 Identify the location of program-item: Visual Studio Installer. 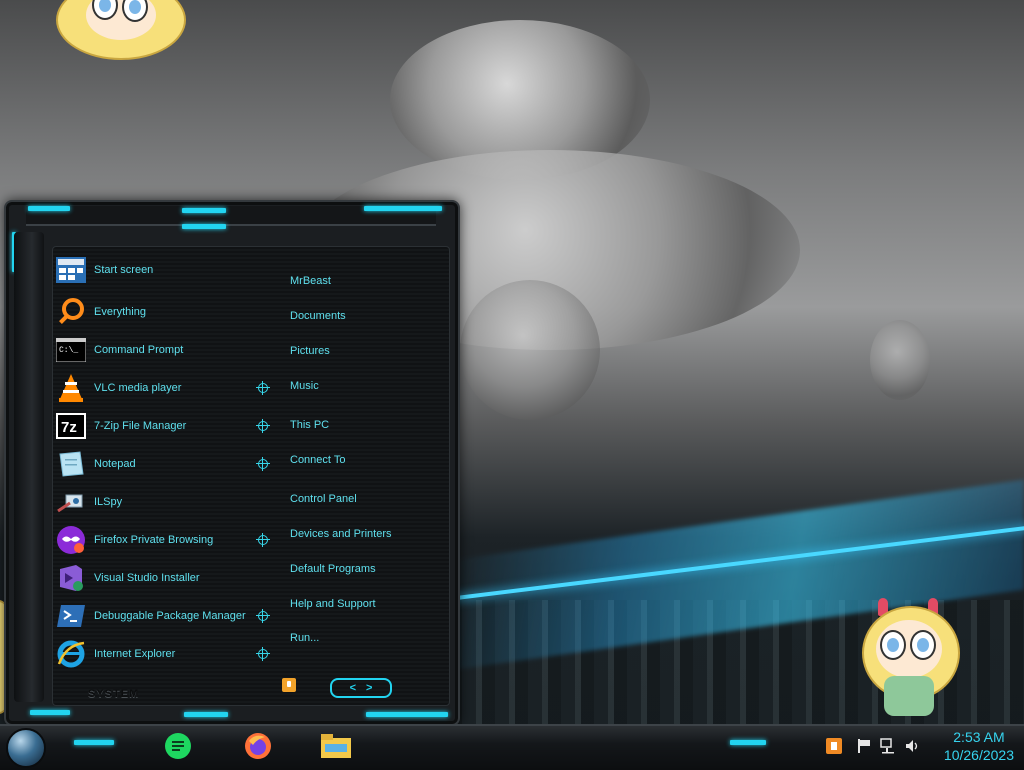
(166, 578).